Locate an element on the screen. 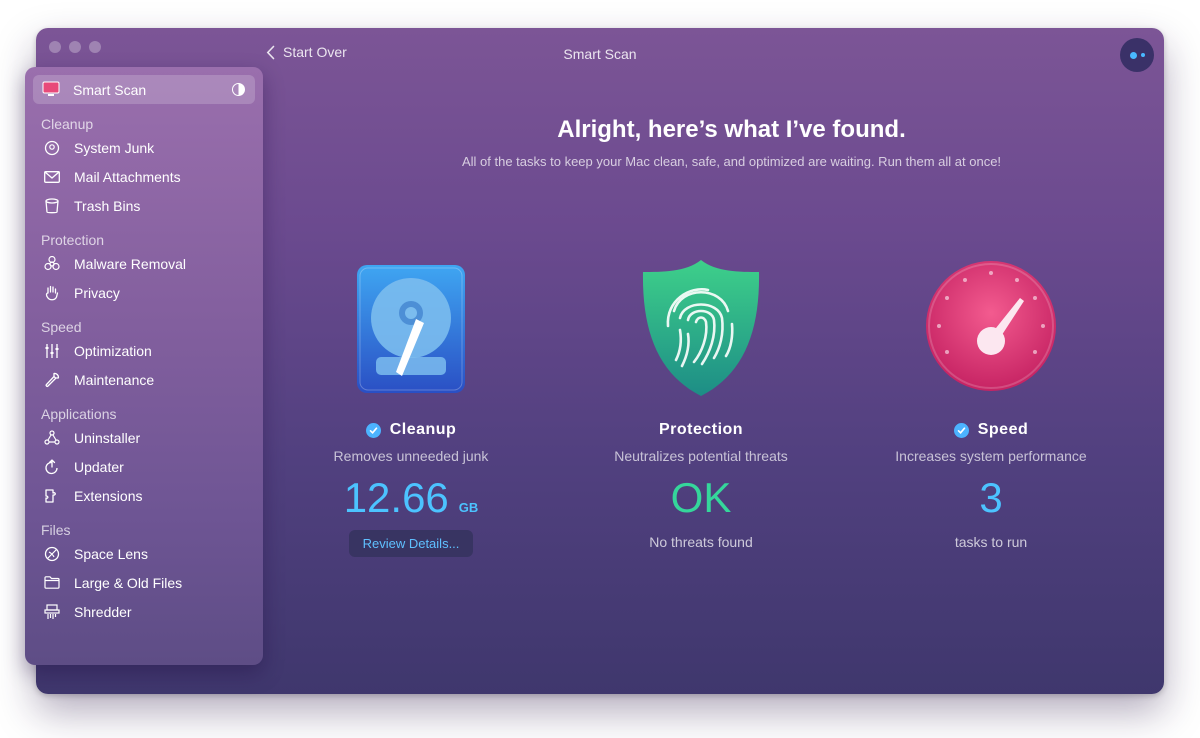 The height and width of the screenshot is (738, 1200). protection-name: Protection is located at coordinates (701, 429).